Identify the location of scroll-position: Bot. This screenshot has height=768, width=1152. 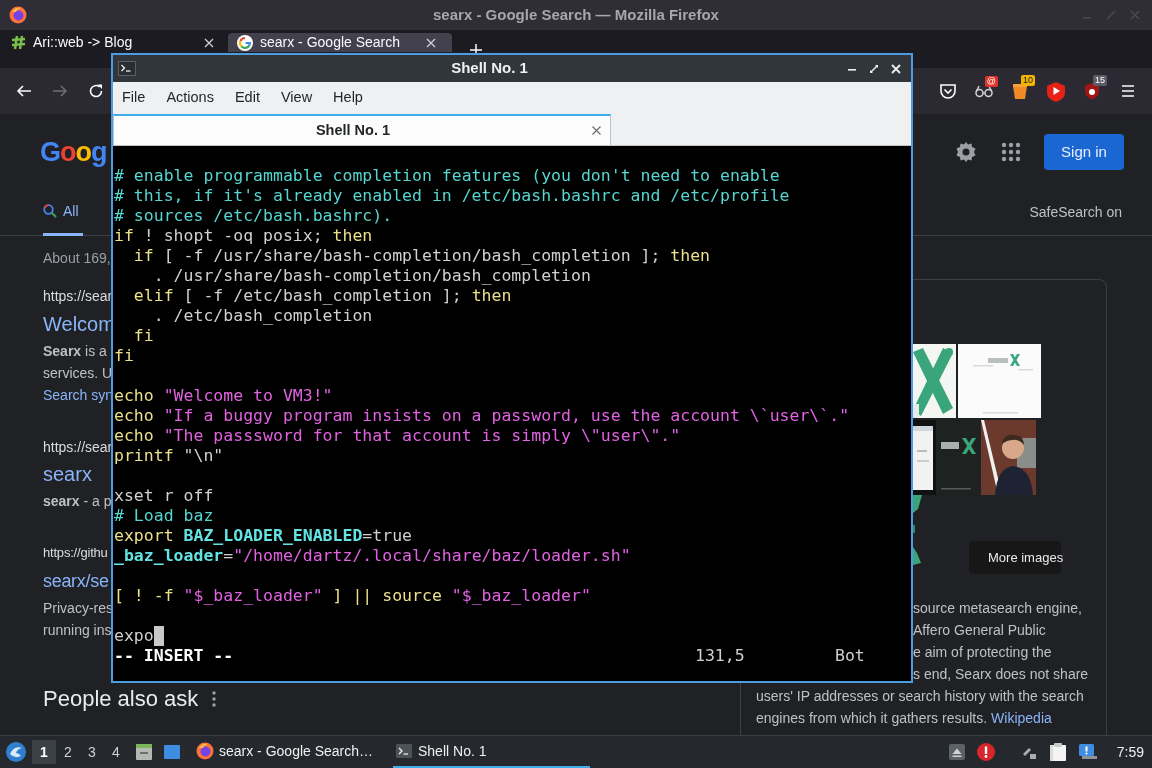
(850, 656).